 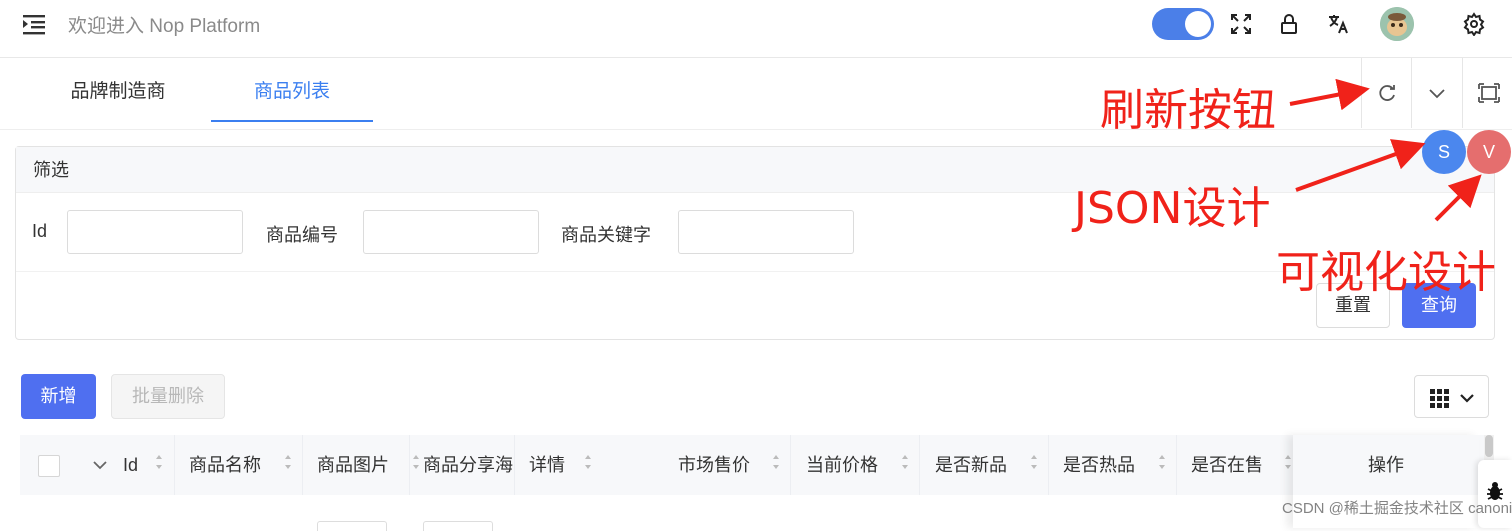 I want to click on scrollbar-thumb, so click(x=1489, y=446).